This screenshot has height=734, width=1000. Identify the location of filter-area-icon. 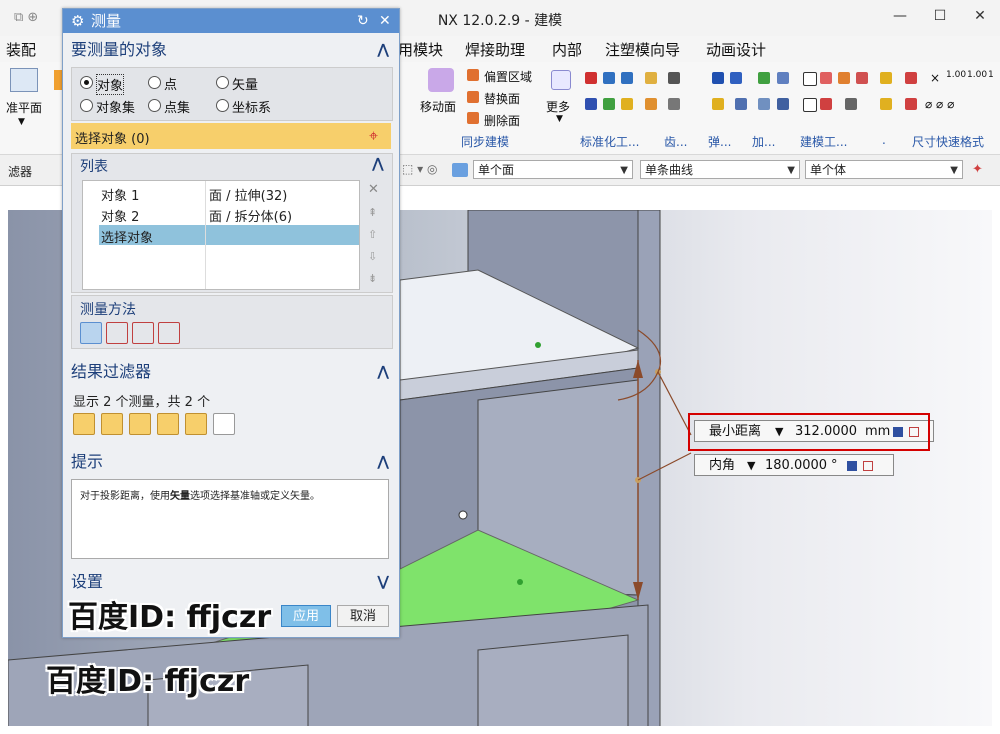
(168, 424).